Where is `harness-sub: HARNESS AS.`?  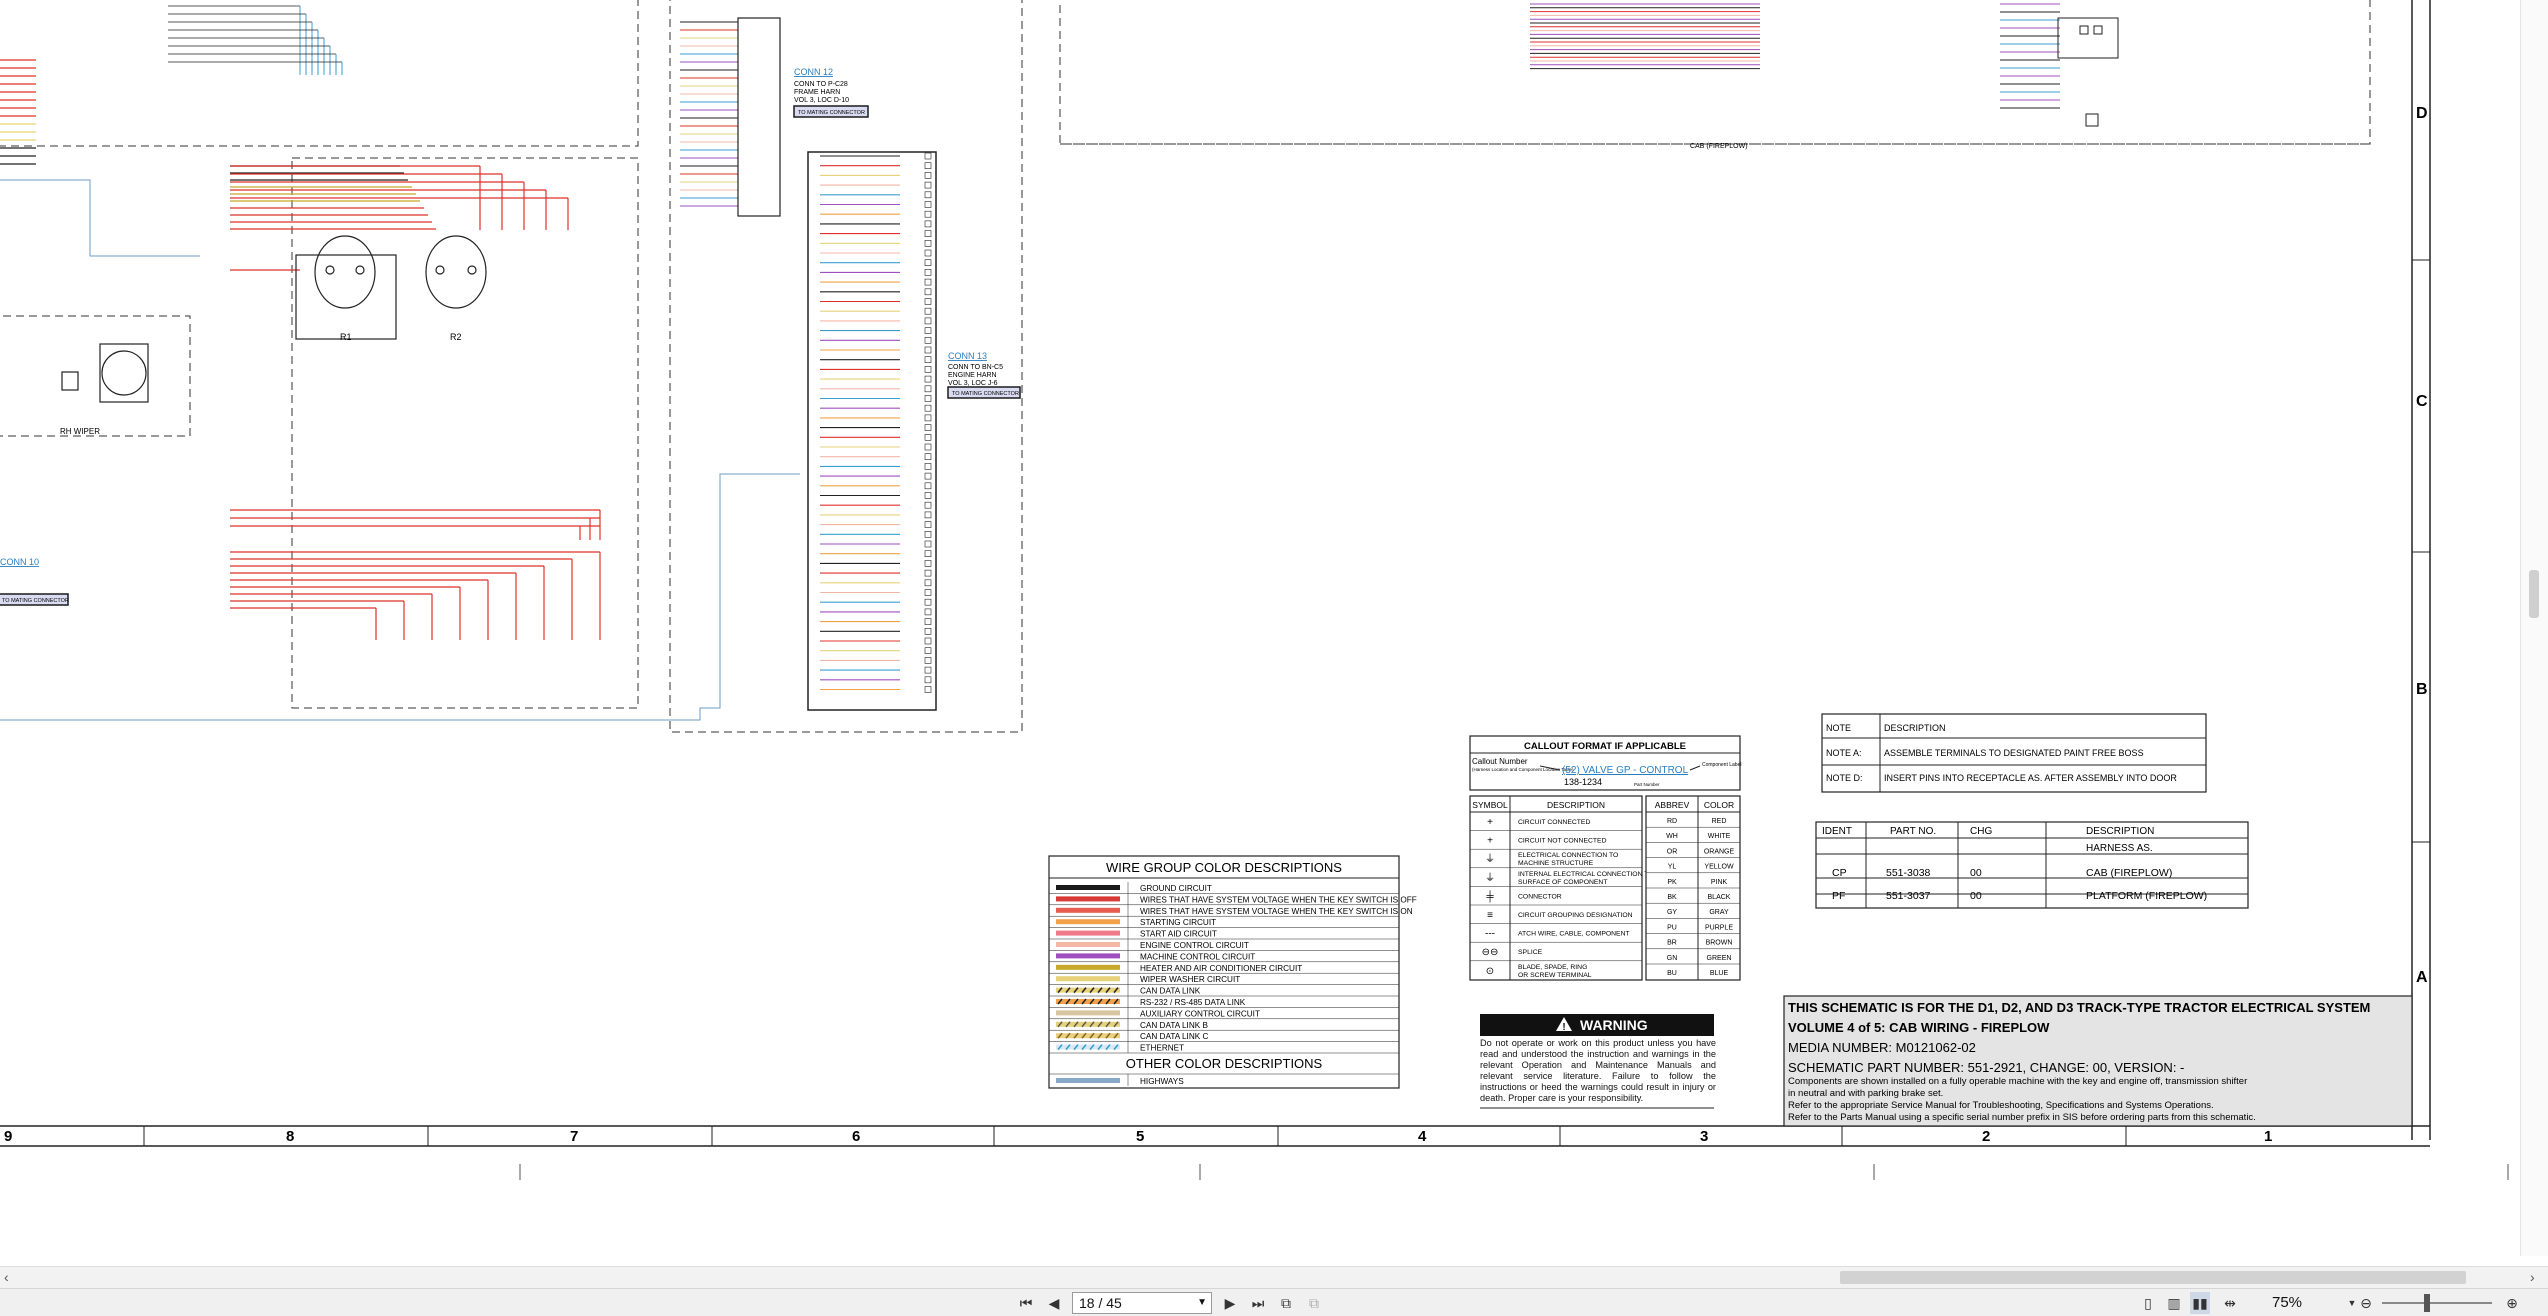
harness-sub: HARNESS AS. is located at coordinates (2119, 848).